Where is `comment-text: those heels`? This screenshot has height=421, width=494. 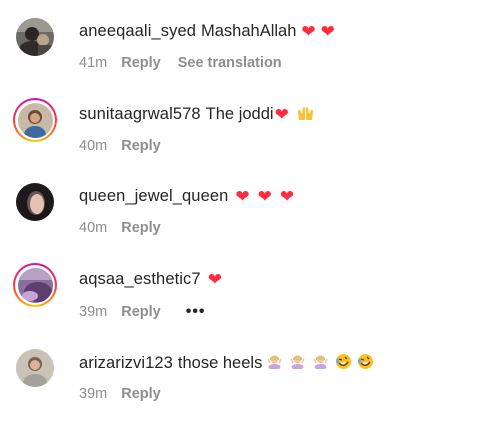
comment-text: those heels is located at coordinates (220, 362).